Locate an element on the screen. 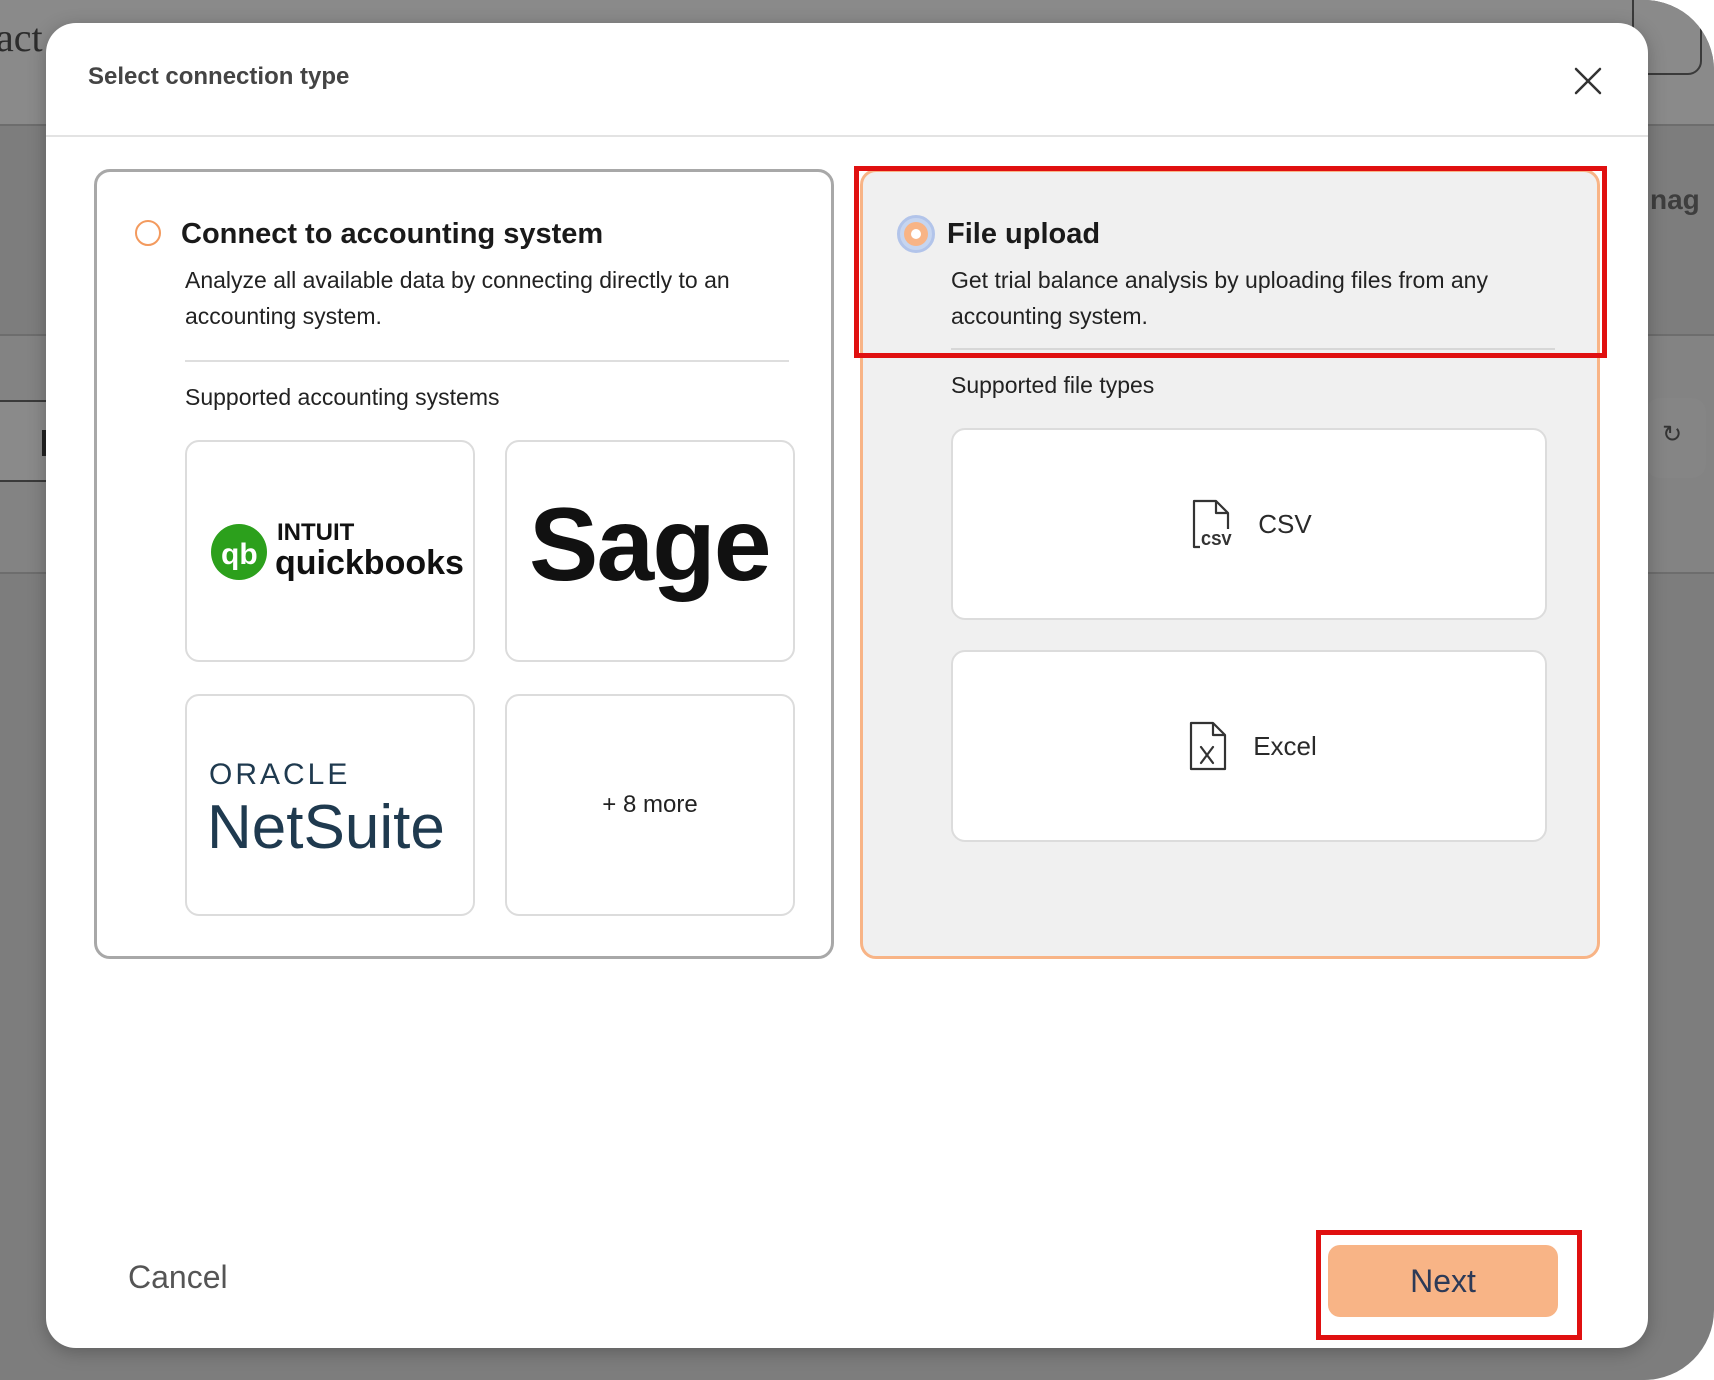 This screenshot has height=1380, width=1714. option-title: Connect to accounting system is located at coordinates (392, 234).